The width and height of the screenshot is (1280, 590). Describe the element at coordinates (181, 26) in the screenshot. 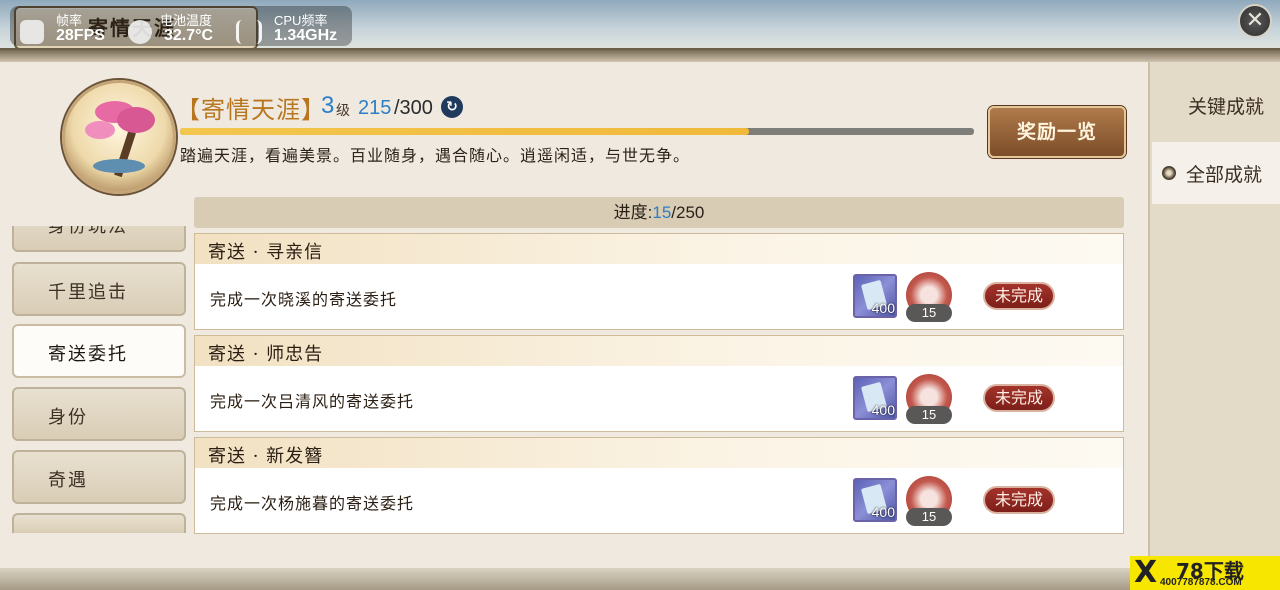

I see `performance-overlay: 帧率 28FPS 电池温度 32.7°C CPU频率 1.34GHz` at that location.